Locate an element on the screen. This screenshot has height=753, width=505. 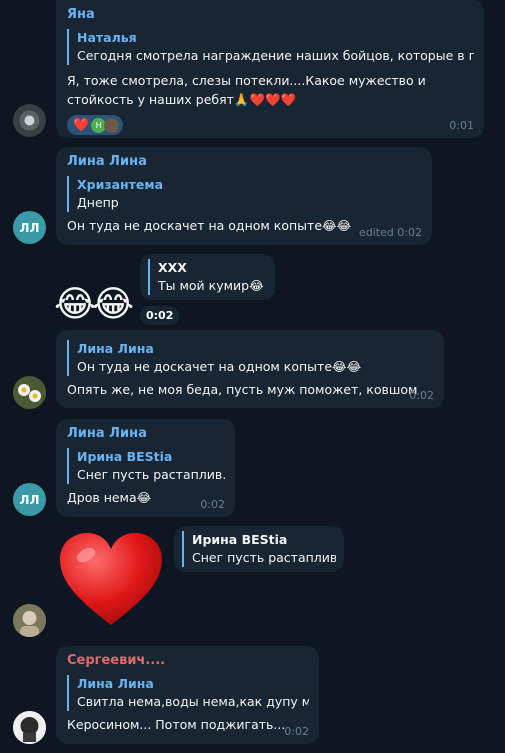
message-time: 0:01 is located at coordinates (461, 125).